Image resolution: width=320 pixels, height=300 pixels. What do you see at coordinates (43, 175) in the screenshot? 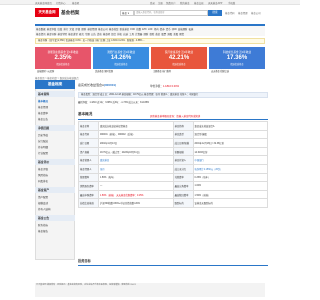
I see `sidebar-item: 风险指标` at bounding box center [43, 175].